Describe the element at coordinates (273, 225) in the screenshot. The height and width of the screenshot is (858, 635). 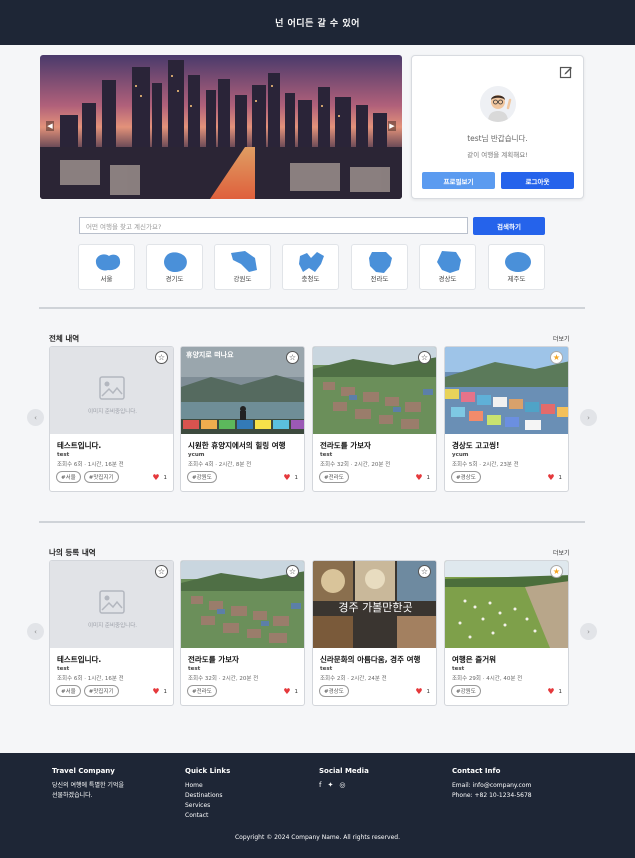
I see `search-input: 어떤 여행을 찾고 계신가요?` at that location.